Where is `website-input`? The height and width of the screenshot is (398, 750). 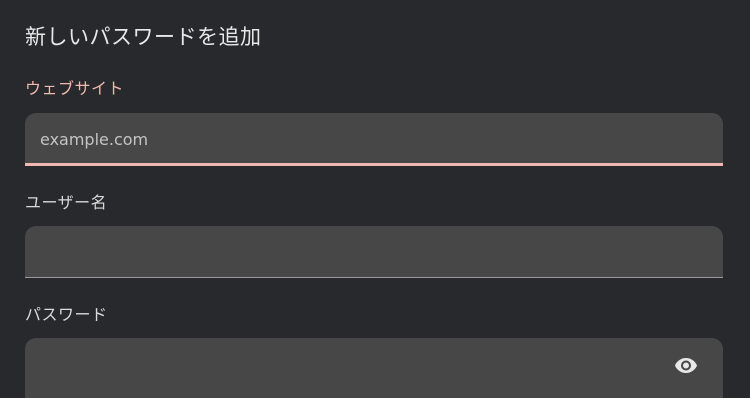 website-input is located at coordinates (374, 139).